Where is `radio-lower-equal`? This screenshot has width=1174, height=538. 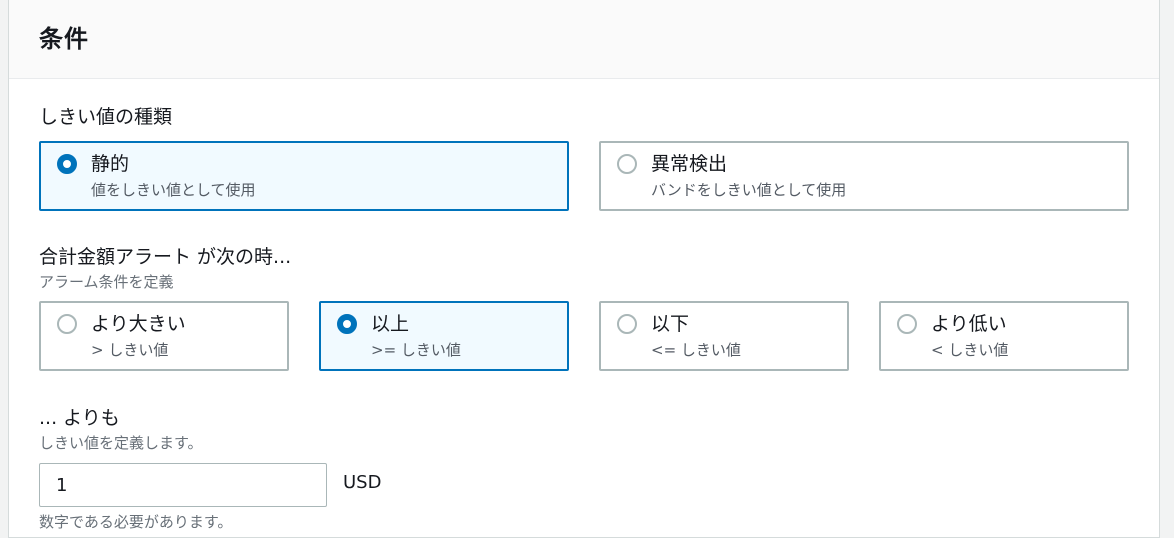 radio-lower-equal is located at coordinates (627, 324).